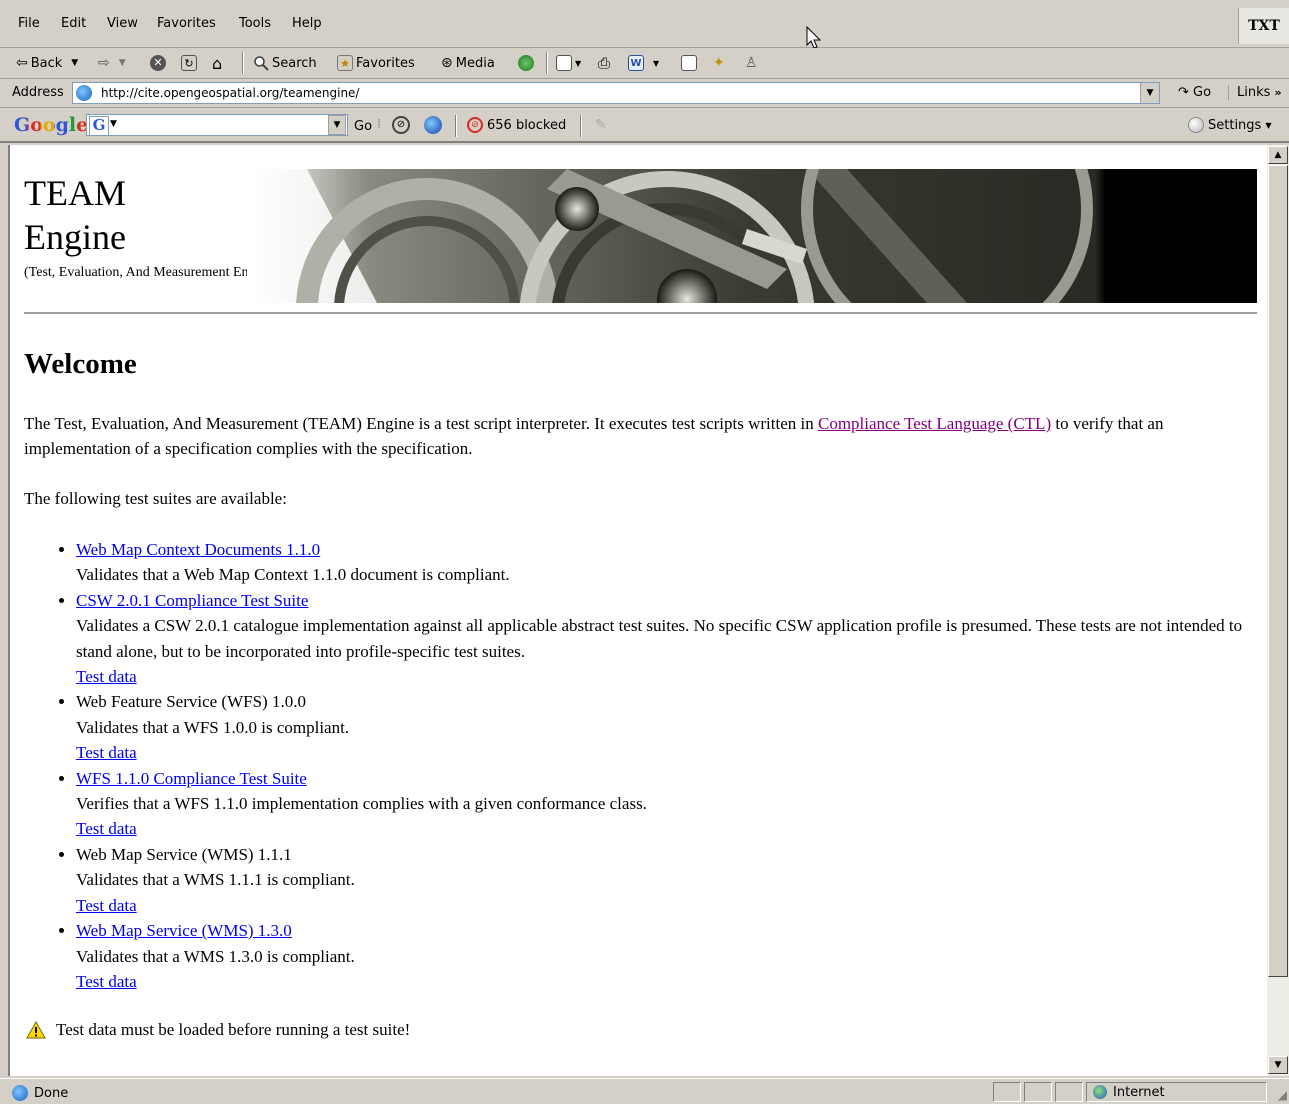  What do you see at coordinates (51, 1093) in the screenshot?
I see `status-text: Done` at bounding box center [51, 1093].